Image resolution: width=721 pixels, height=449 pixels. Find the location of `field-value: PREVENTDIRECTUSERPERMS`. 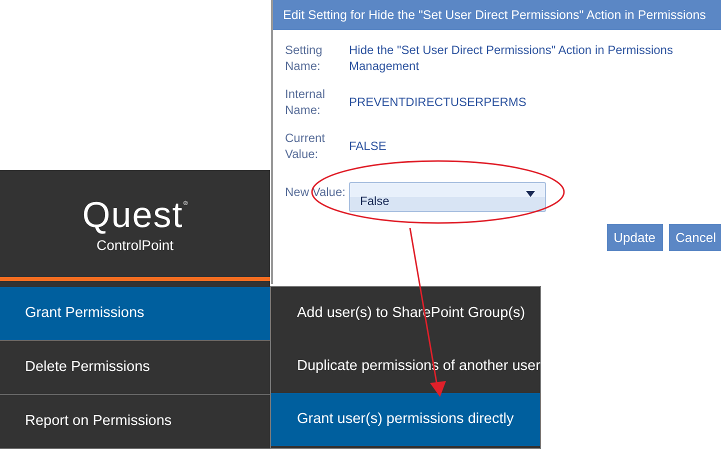

field-value: PREVENTDIRECTUSERPERMS is located at coordinates (438, 102).